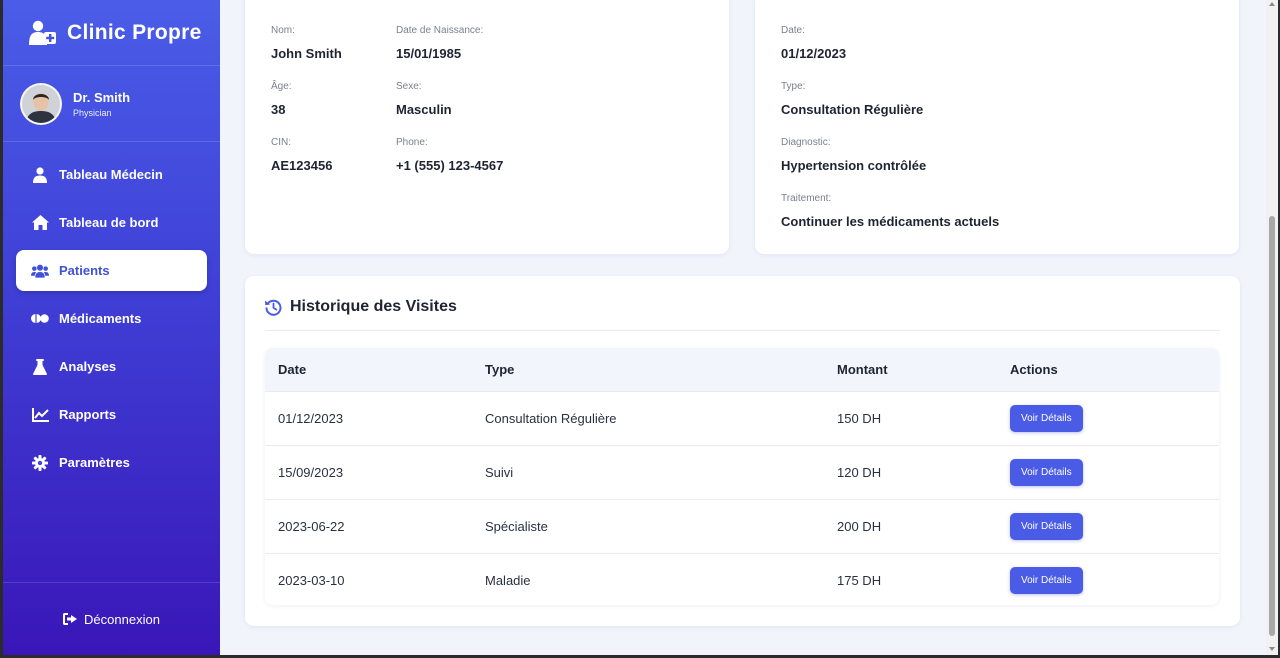  Describe the element at coordinates (273, 307) in the screenshot. I see `history-icon` at that location.